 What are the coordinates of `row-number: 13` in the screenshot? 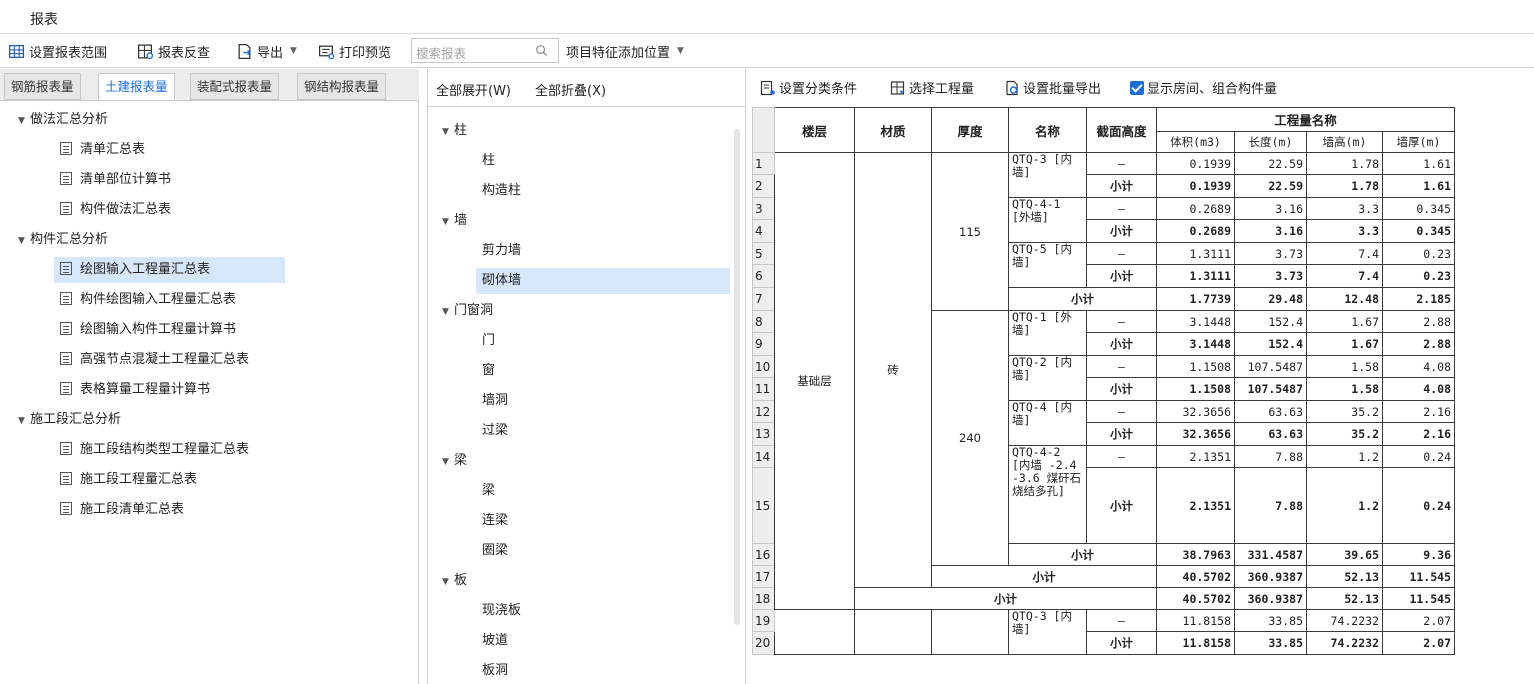 It's located at (763, 434).